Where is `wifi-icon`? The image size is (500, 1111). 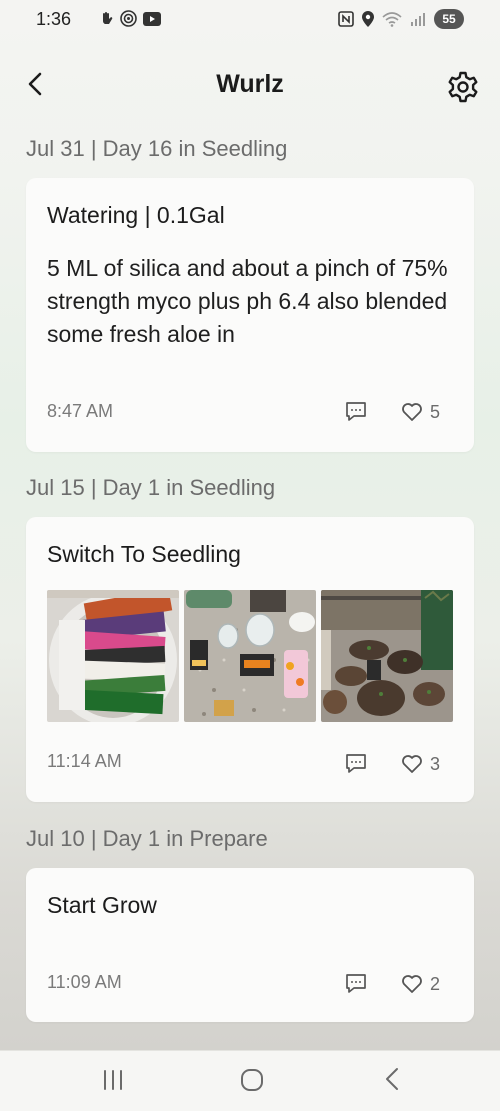 wifi-icon is located at coordinates (392, 19).